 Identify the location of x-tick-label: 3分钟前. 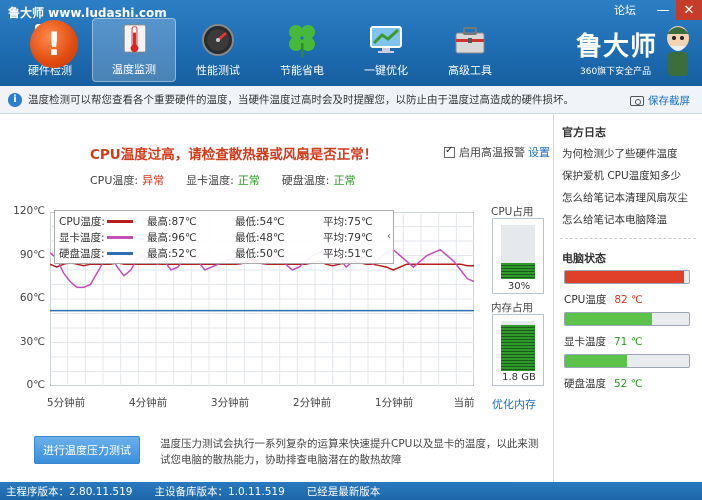
(230, 403).